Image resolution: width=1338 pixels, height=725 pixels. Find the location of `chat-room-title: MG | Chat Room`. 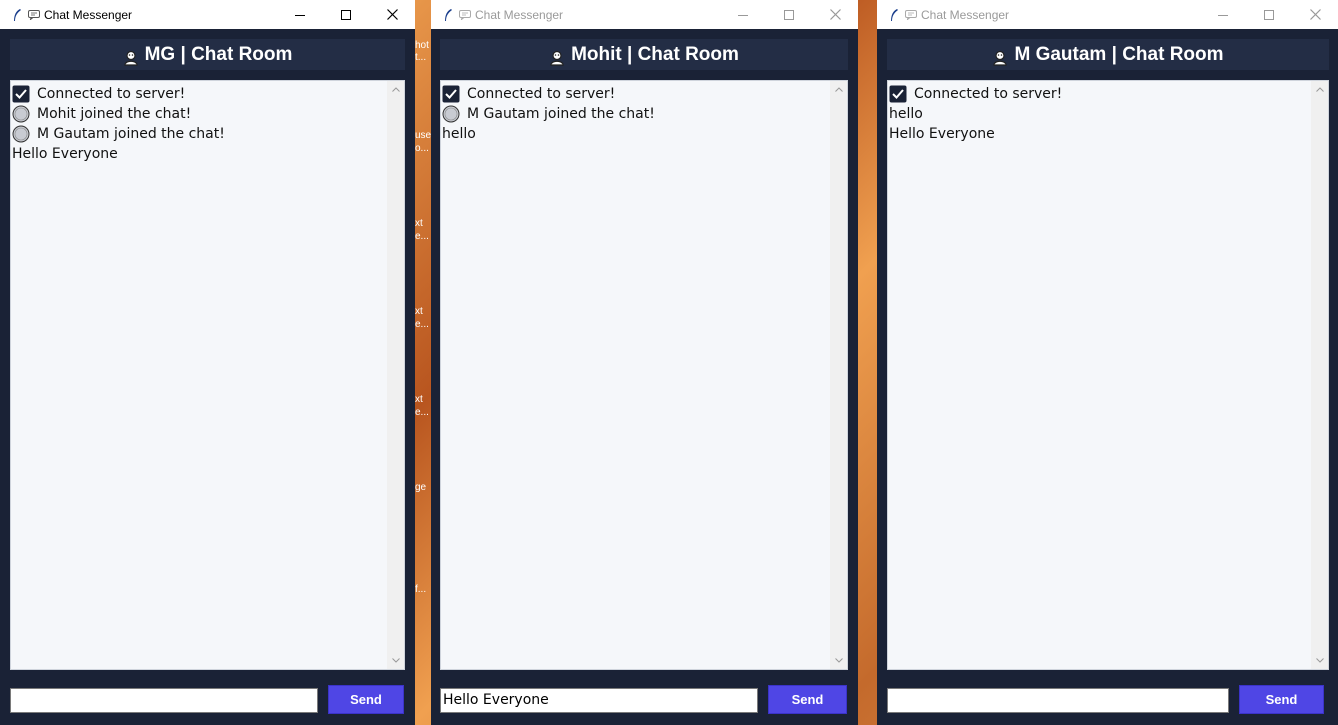

chat-room-title: MG | Chat Room is located at coordinates (218, 54).